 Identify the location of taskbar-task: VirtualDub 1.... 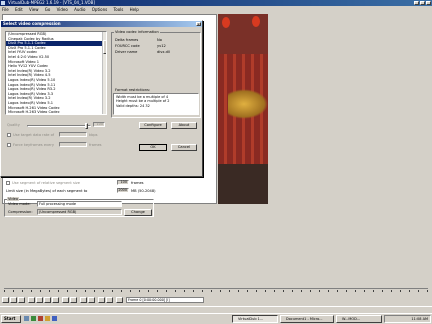
(255, 319).